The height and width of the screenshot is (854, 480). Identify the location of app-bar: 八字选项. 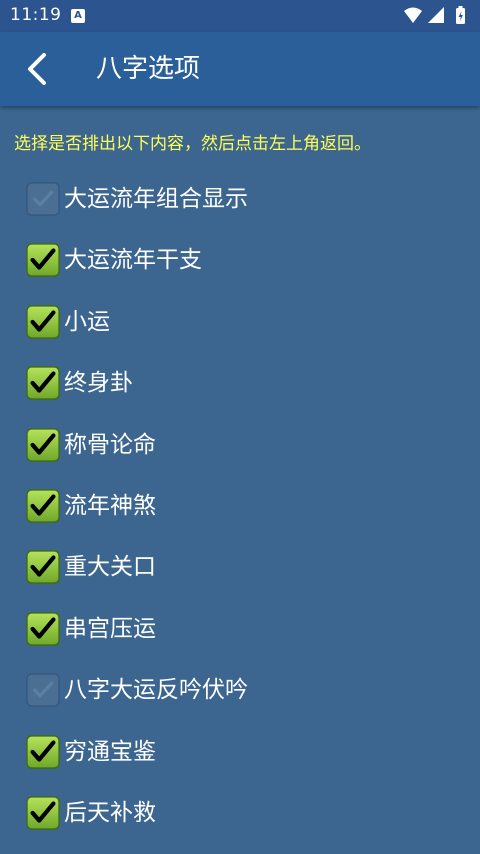
(240, 69).